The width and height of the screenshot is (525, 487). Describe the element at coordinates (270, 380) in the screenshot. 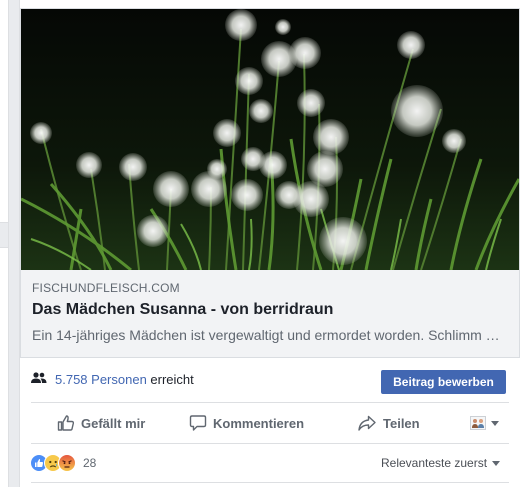

I see `reach-row: 5.758 Personen erreicht Beitrag bewerben` at that location.